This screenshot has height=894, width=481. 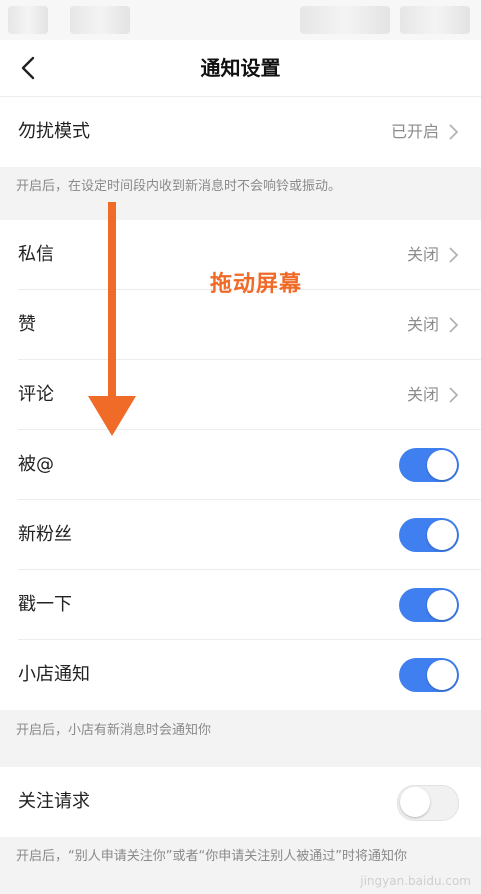 What do you see at coordinates (45, 604) in the screenshot?
I see `row-label: 戳一下` at bounding box center [45, 604].